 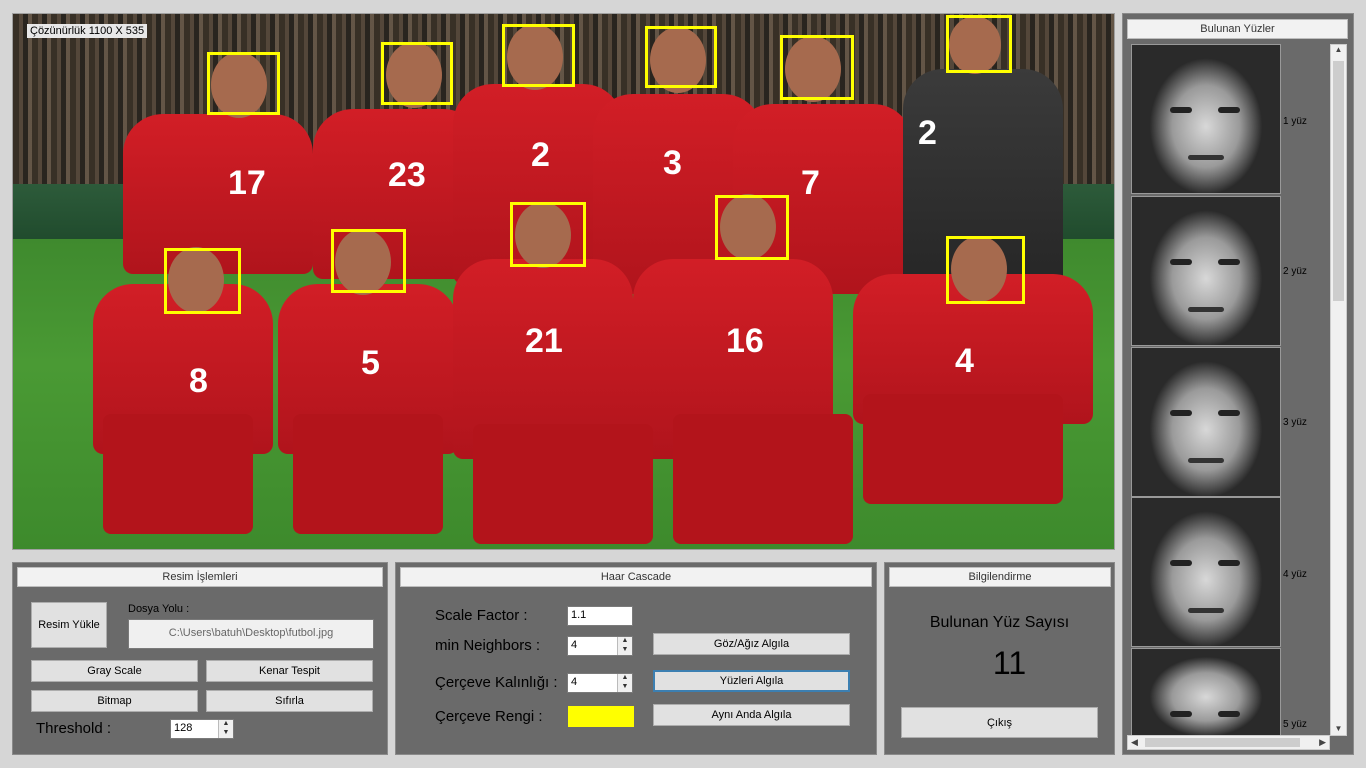 I want to click on jersey-number: 23, so click(x=407, y=175).